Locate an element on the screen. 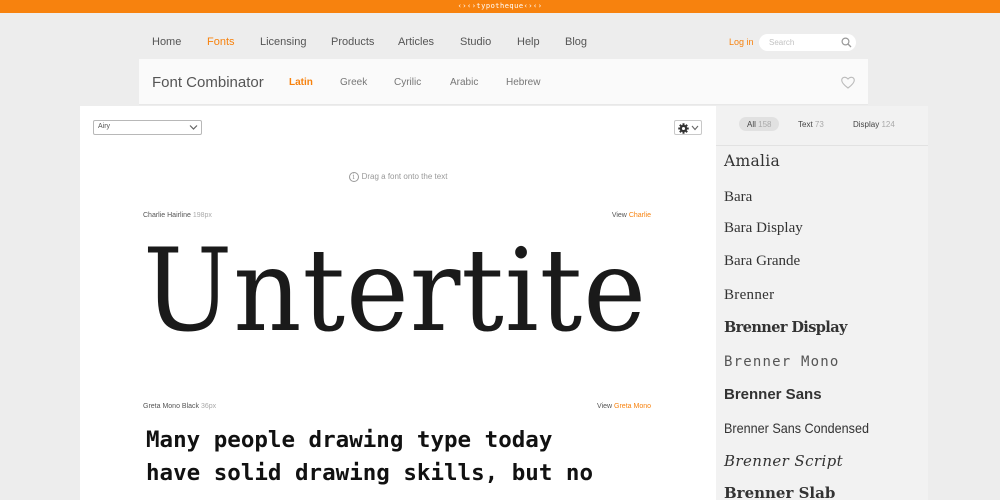  specimen-2-view-prefix: View is located at coordinates (605, 406).